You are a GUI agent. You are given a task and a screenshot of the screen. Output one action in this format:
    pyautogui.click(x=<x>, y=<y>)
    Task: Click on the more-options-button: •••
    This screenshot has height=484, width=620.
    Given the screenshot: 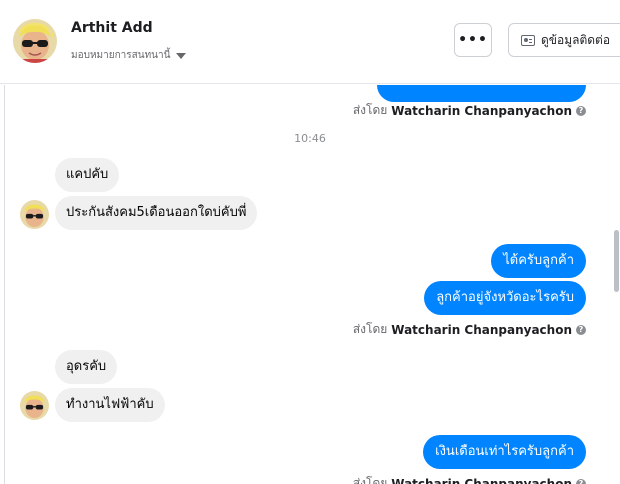 What is the action you would take?
    pyautogui.click(x=473, y=40)
    